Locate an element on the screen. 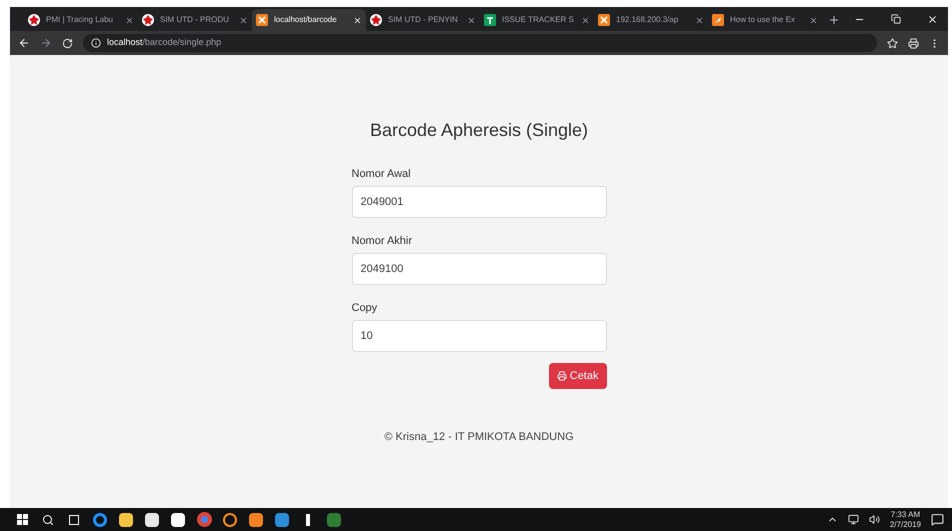 The width and height of the screenshot is (952, 531). tab-title: localhost/barcode is located at coordinates (306, 20).